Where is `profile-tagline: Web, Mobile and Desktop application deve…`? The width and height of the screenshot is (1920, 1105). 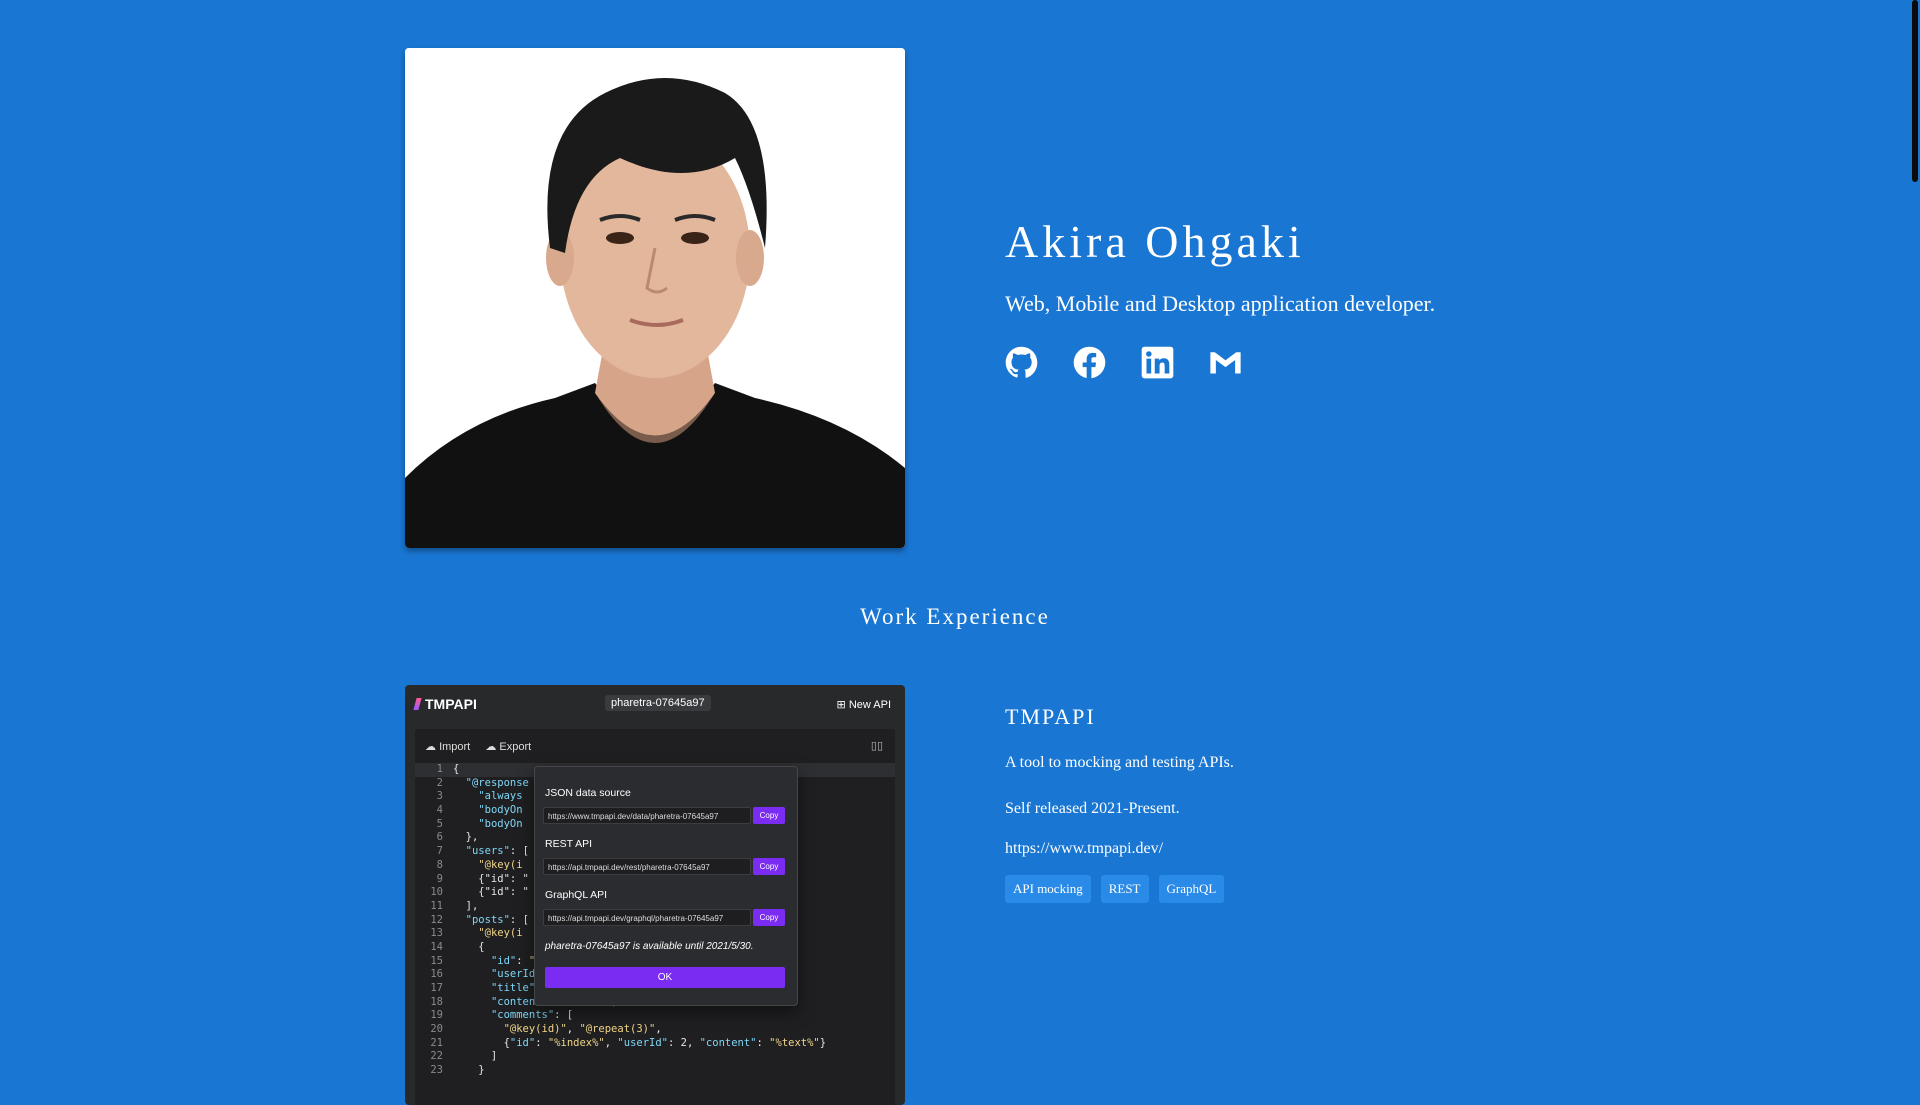
profile-tagline: Web, Mobile and Desktop application deve… is located at coordinates (1220, 303).